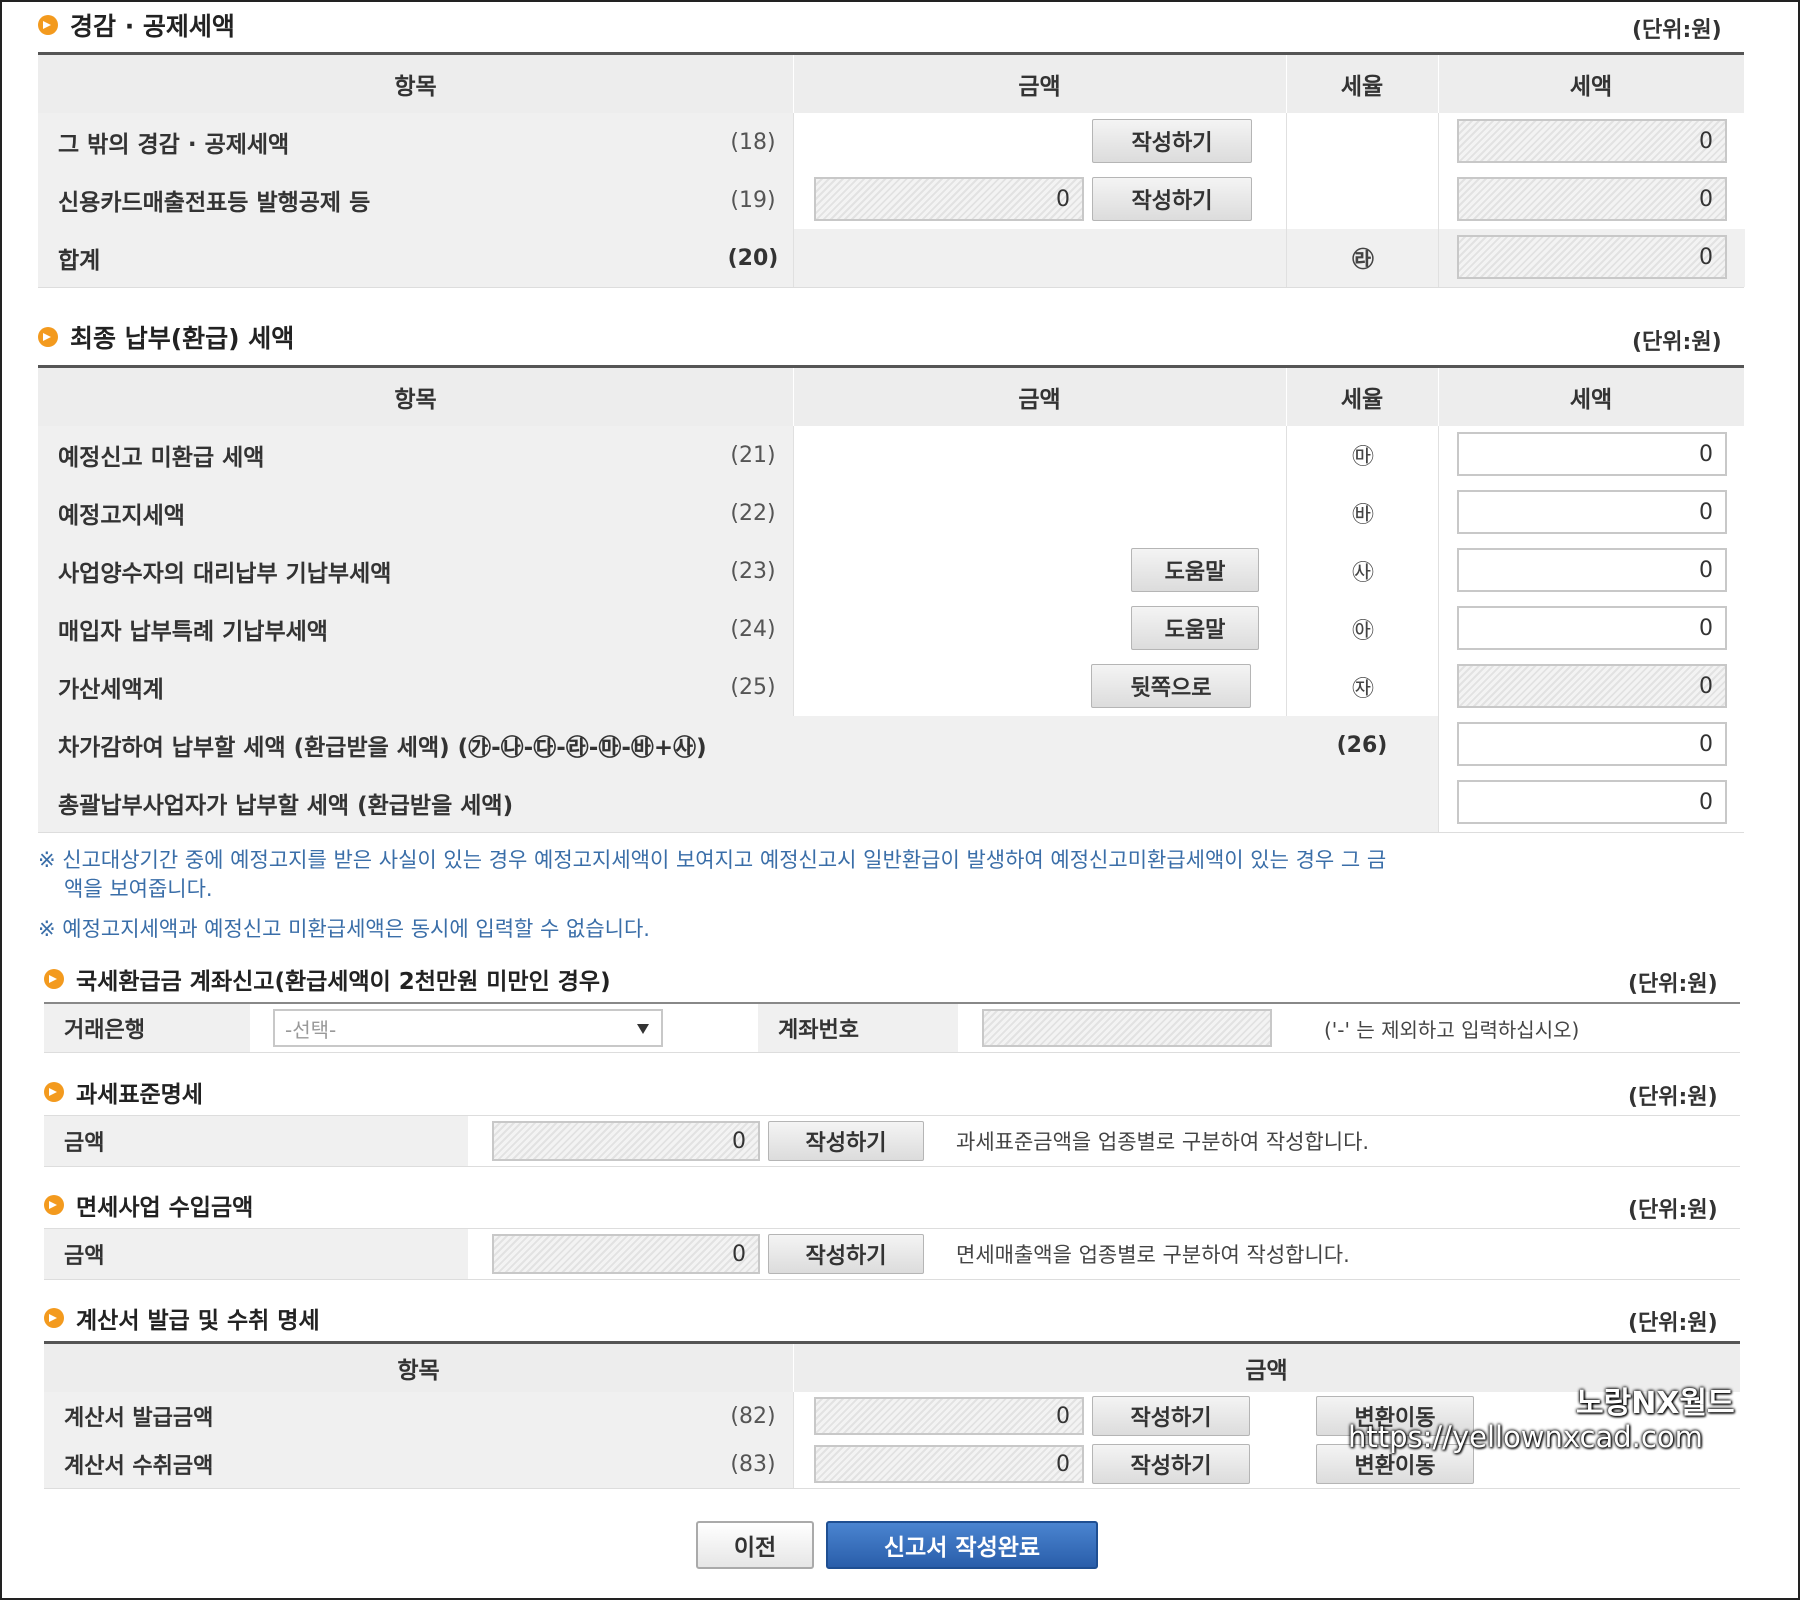  Describe the element at coordinates (738, 803) in the screenshot. I see `row-label: 총괄납부사업자가 납부할 세액 (환급받을 세액)` at that location.